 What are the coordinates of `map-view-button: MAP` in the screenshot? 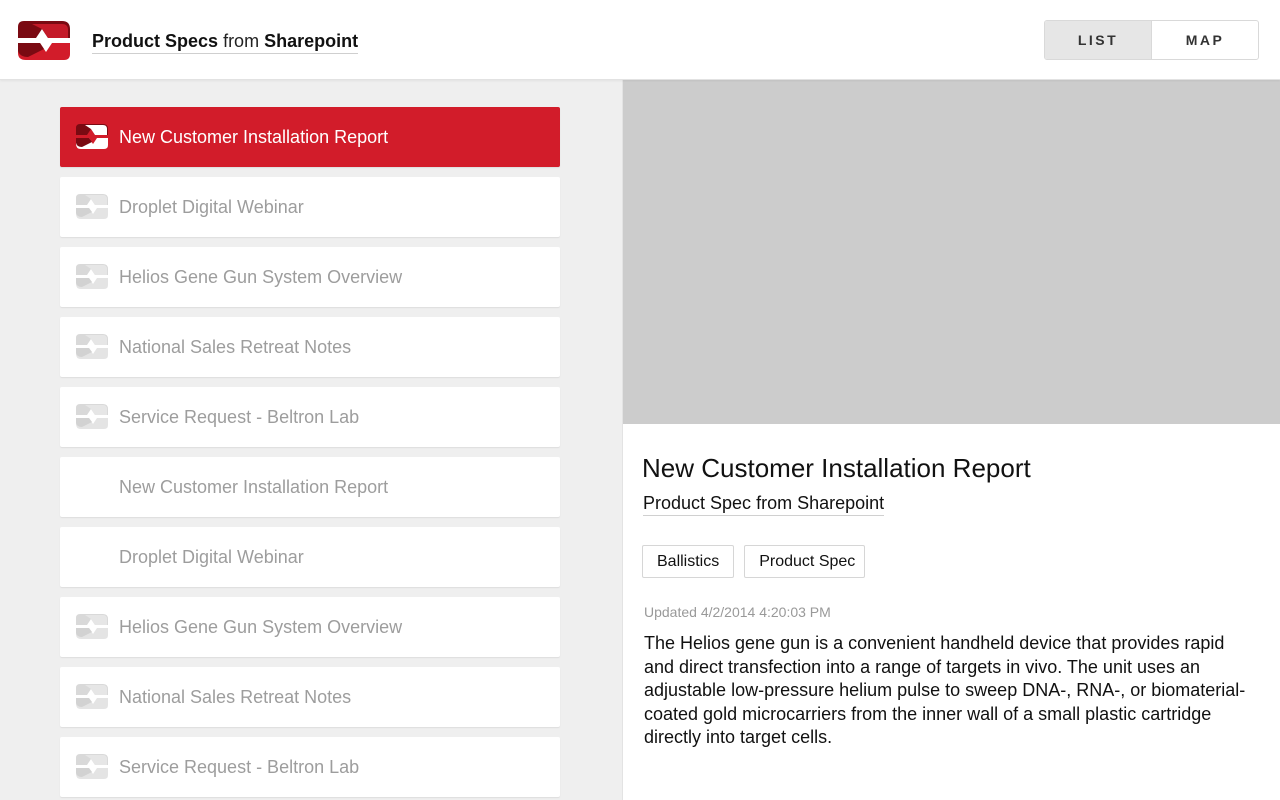 It's located at (1204, 40).